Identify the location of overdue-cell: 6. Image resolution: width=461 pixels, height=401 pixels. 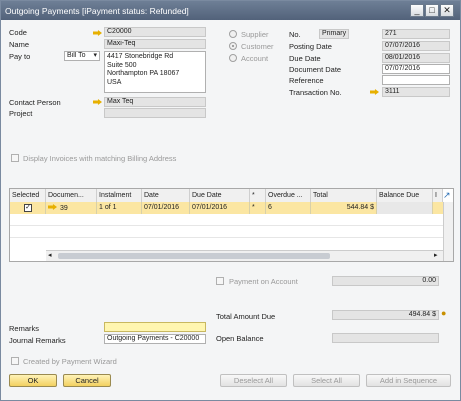
(288, 208).